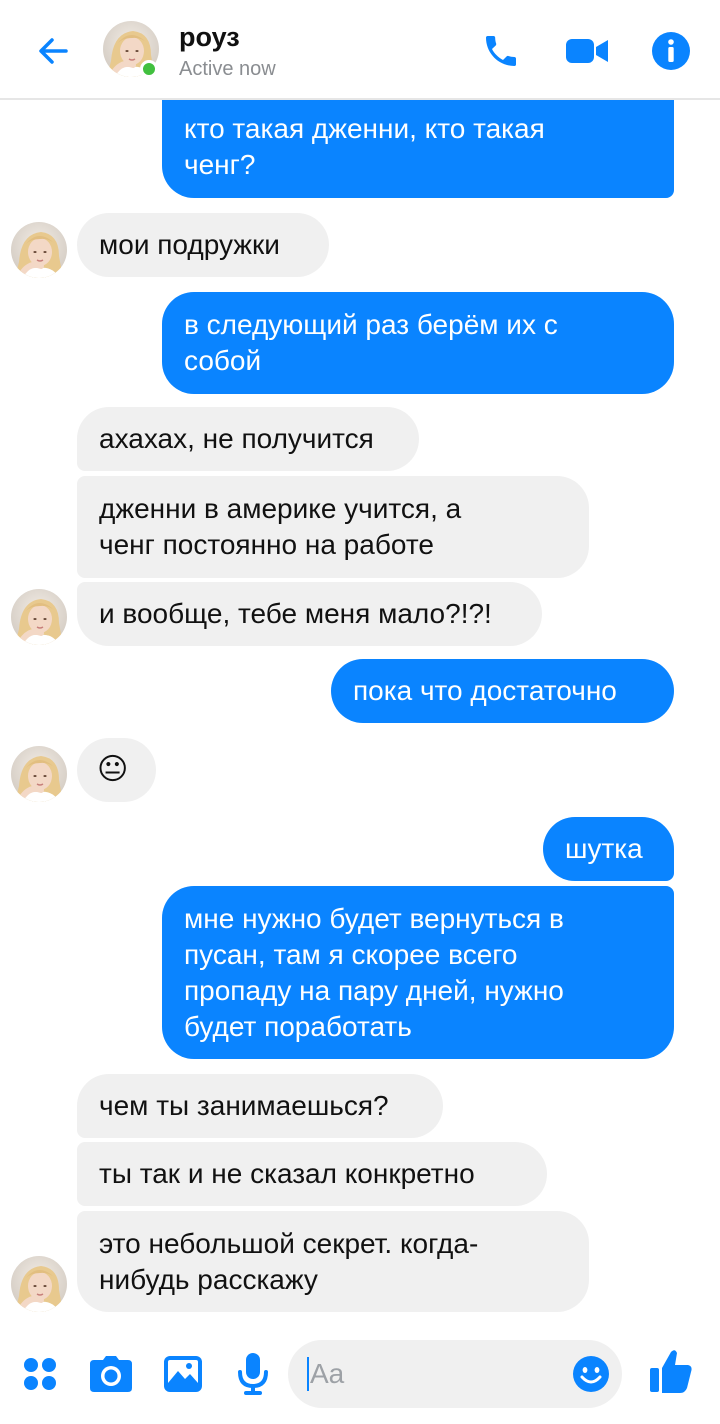 This screenshot has height=1424, width=720. I want to click on composer-bar: Aa, so click(360, 1372).